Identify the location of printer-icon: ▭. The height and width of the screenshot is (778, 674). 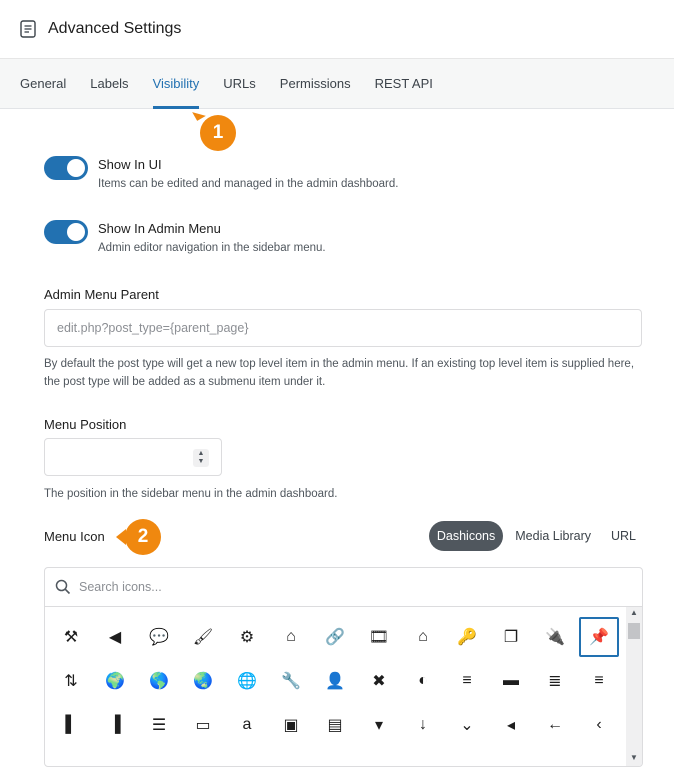
(203, 725).